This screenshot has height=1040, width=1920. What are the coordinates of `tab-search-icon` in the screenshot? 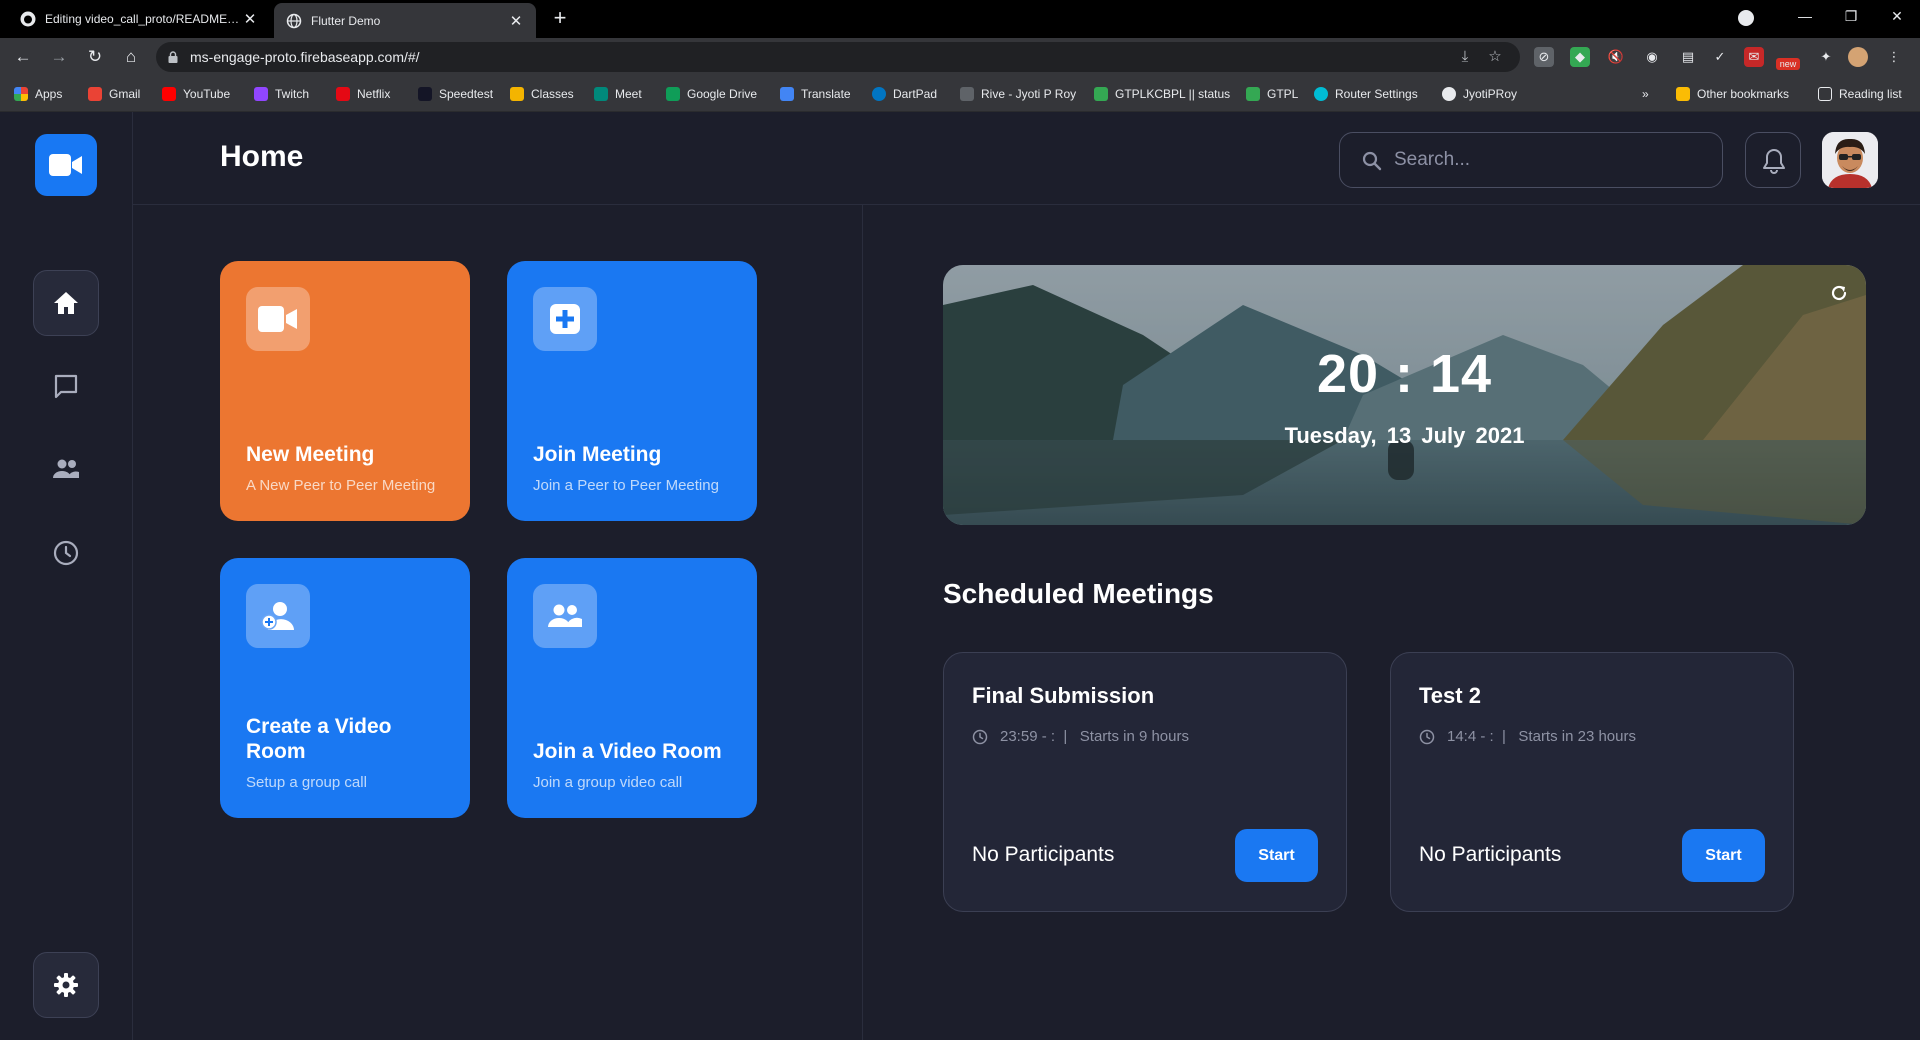 It's located at (1746, 18).